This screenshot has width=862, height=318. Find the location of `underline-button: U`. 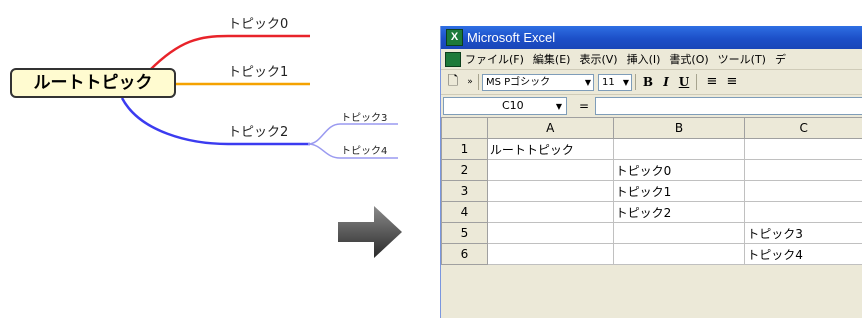

underline-button: U is located at coordinates (684, 82).